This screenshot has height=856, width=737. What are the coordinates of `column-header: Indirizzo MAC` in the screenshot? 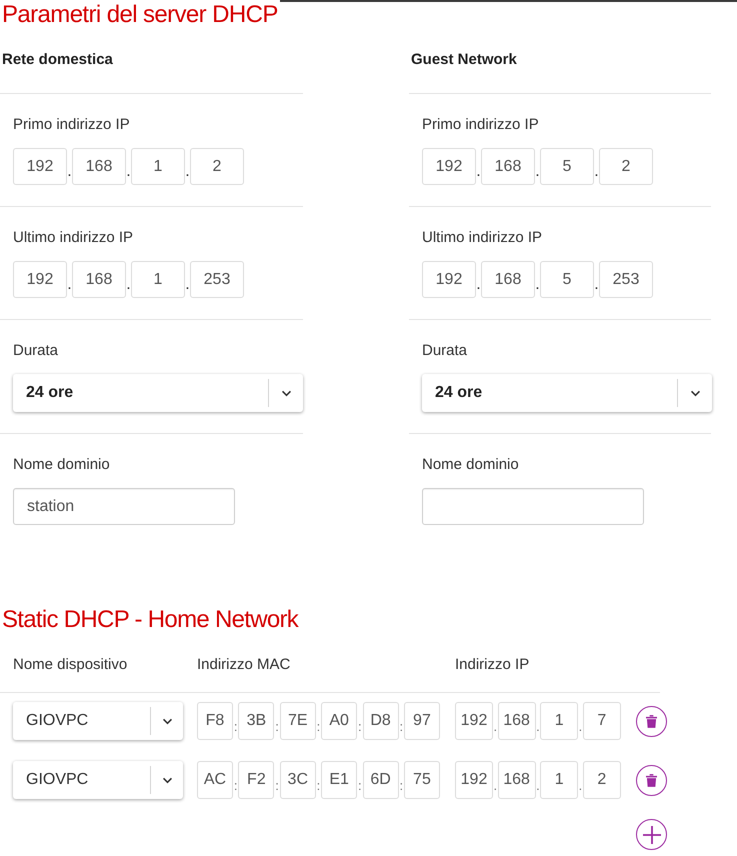 It's located at (243, 665).